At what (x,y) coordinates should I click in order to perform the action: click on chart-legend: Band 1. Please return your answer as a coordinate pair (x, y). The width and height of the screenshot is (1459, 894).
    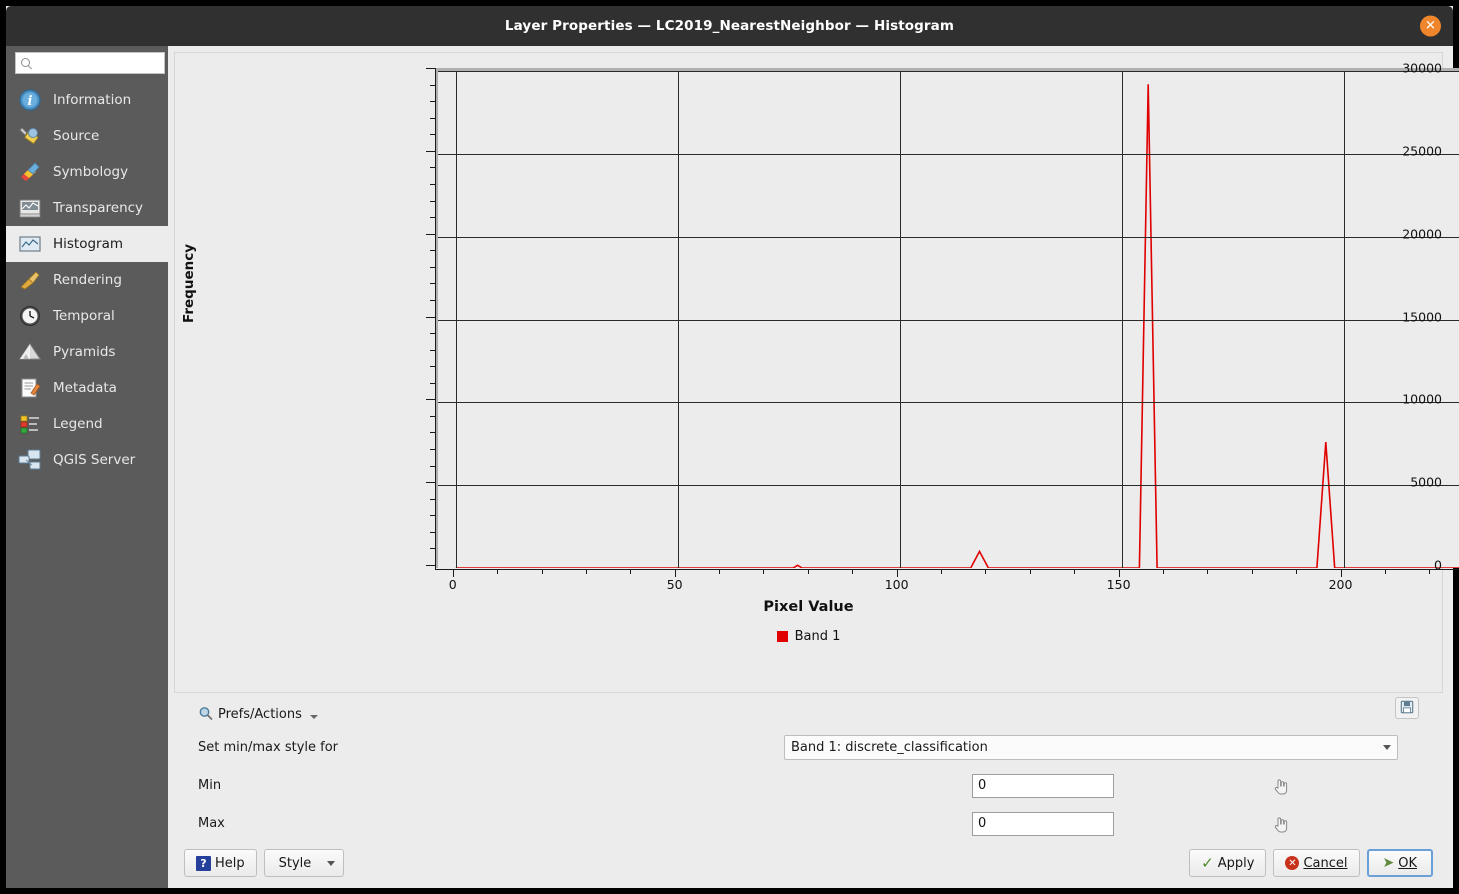
    Looking at the image, I should click on (808, 636).